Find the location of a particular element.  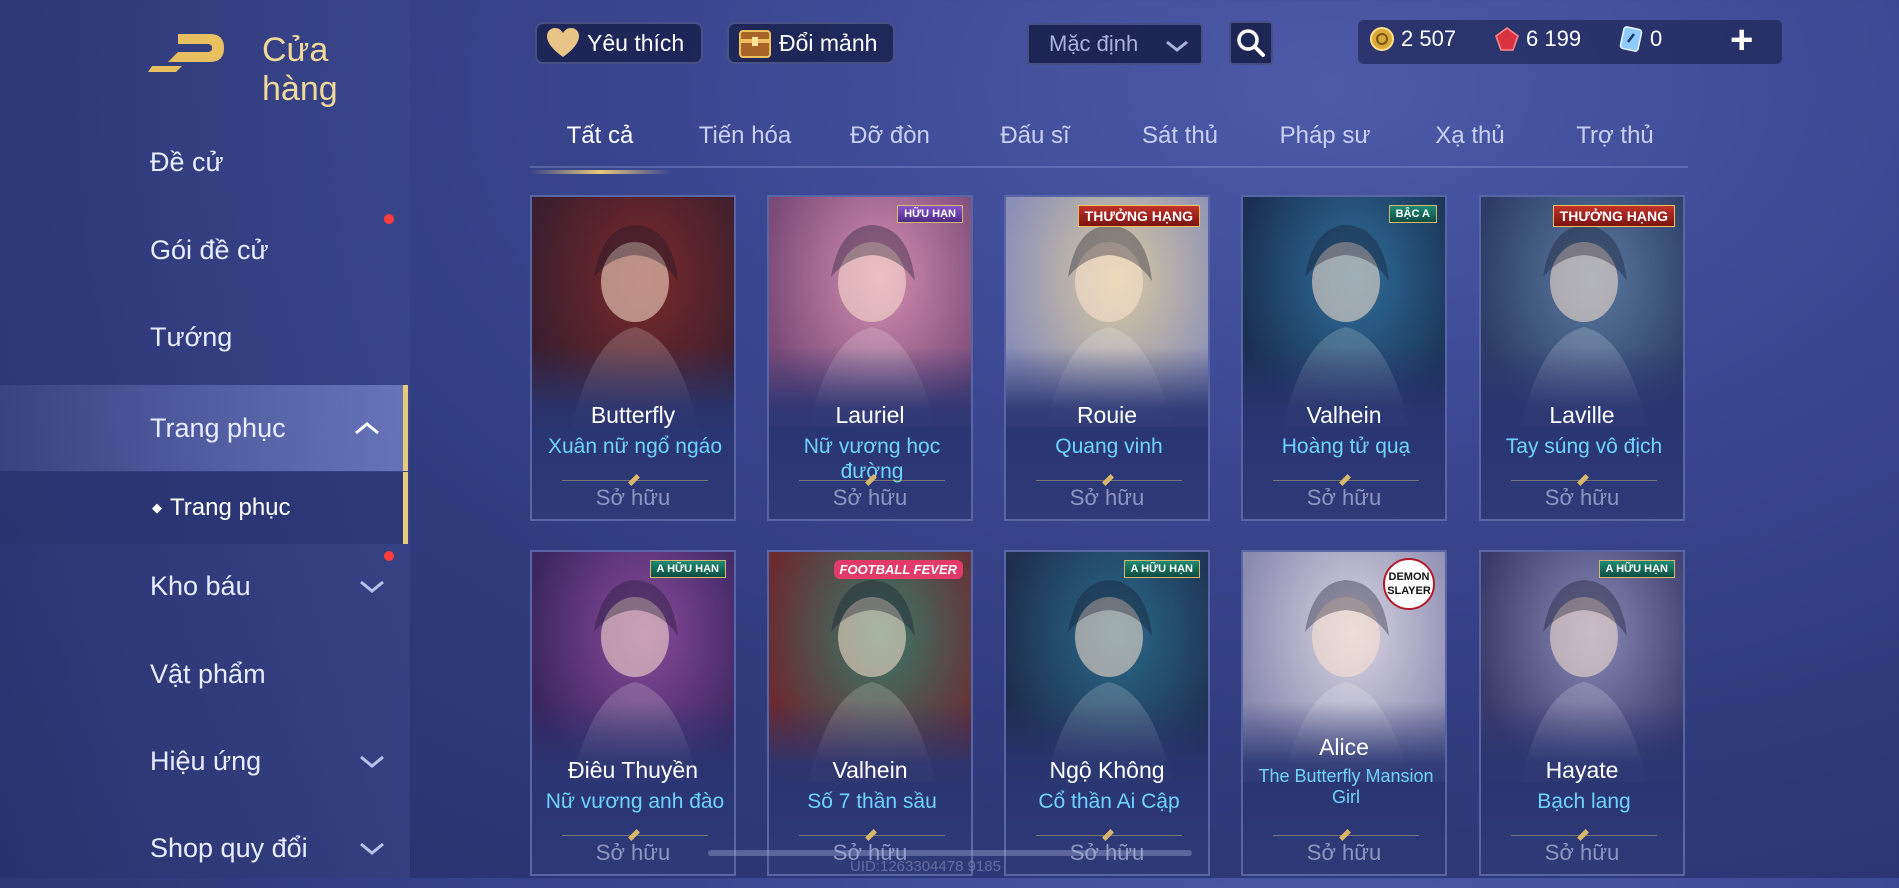

skin-badge: HỮU HẠN is located at coordinates (930, 214).